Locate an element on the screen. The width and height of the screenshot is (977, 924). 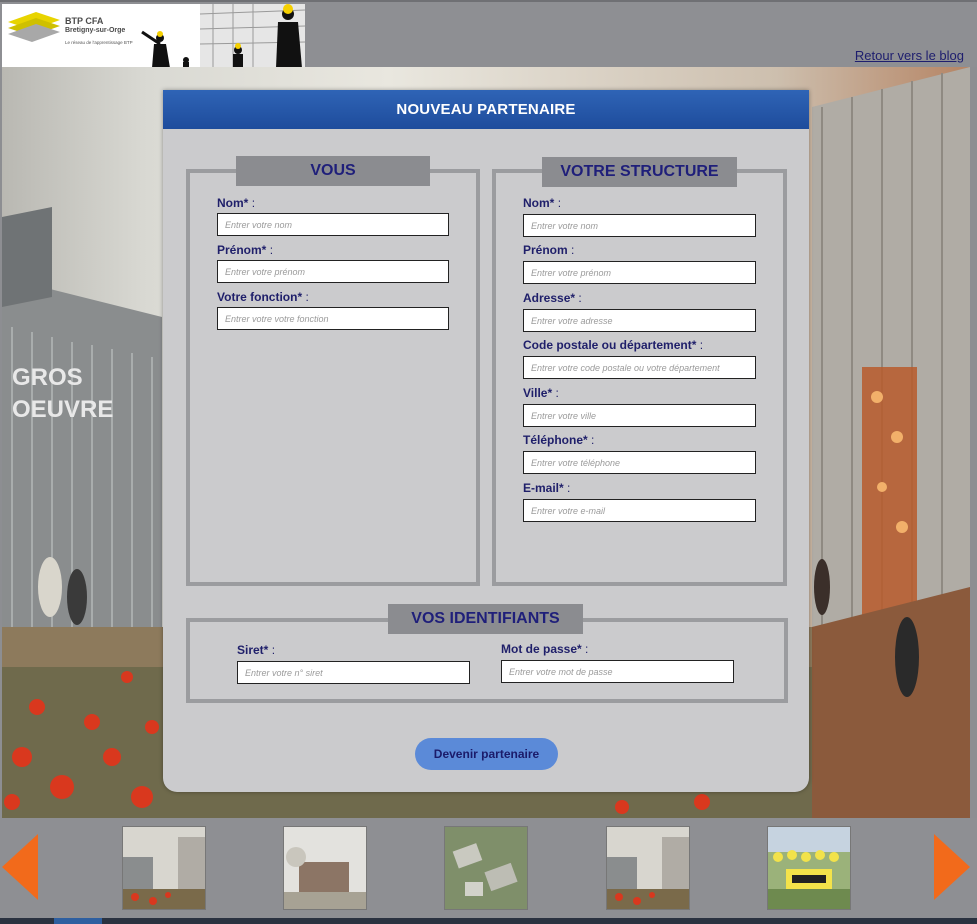
structure-adresse-input is located at coordinates (639, 320).